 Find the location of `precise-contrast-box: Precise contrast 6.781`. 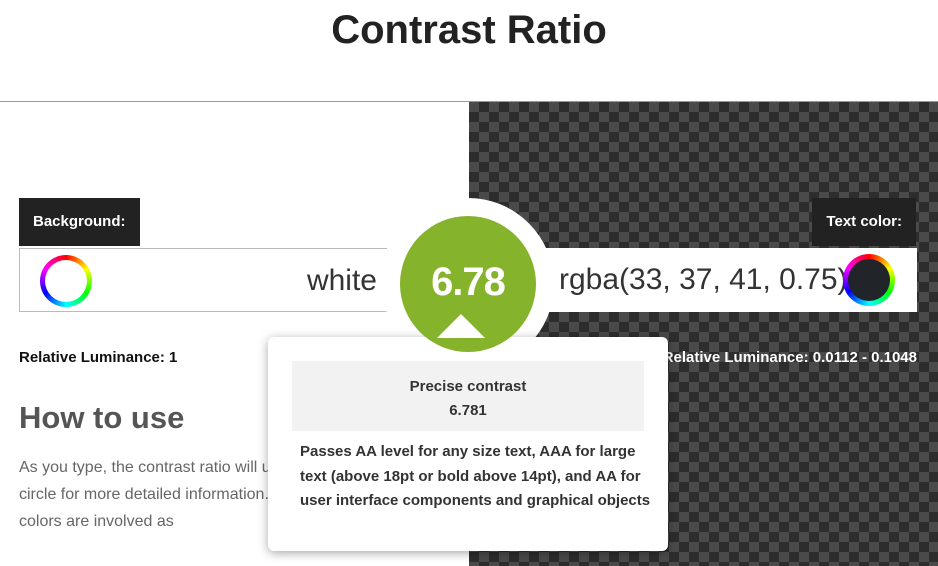

precise-contrast-box: Precise contrast 6.781 is located at coordinates (468, 396).